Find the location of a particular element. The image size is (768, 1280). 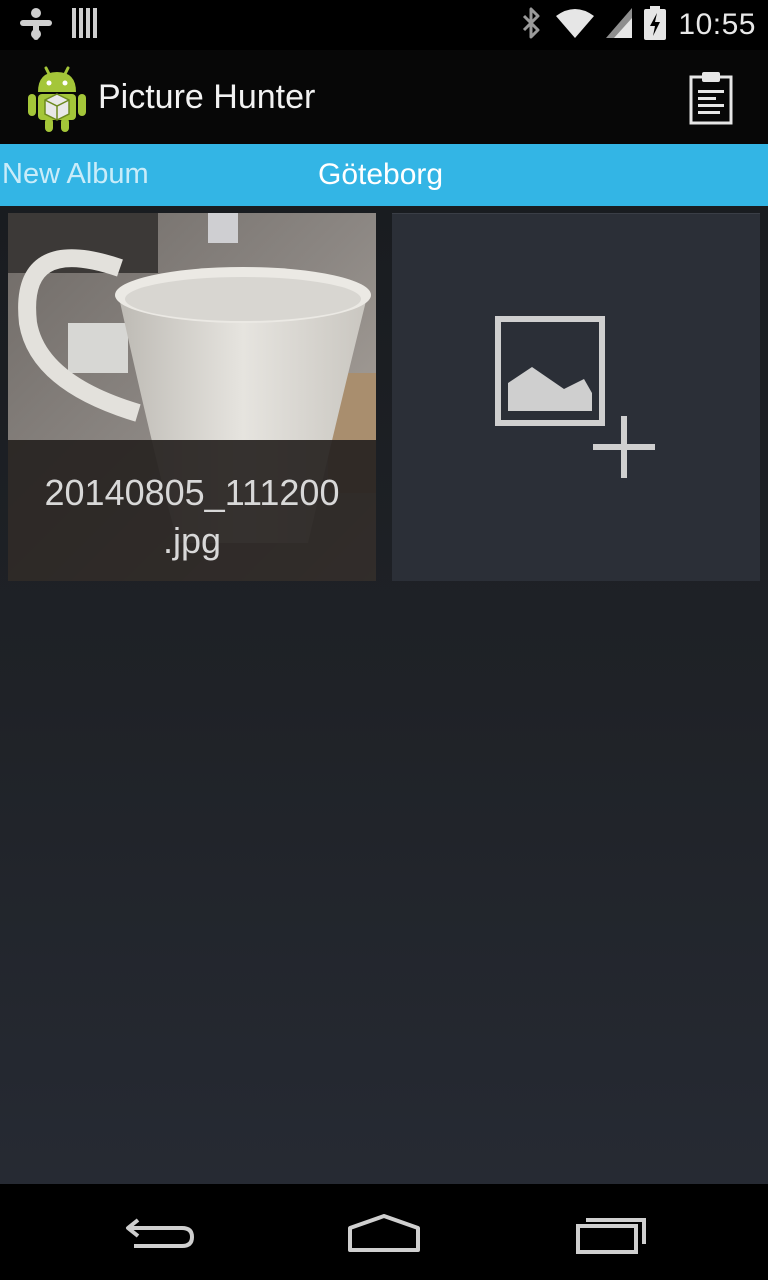

tab-goteborg: Göteborg is located at coordinates (380, 175).